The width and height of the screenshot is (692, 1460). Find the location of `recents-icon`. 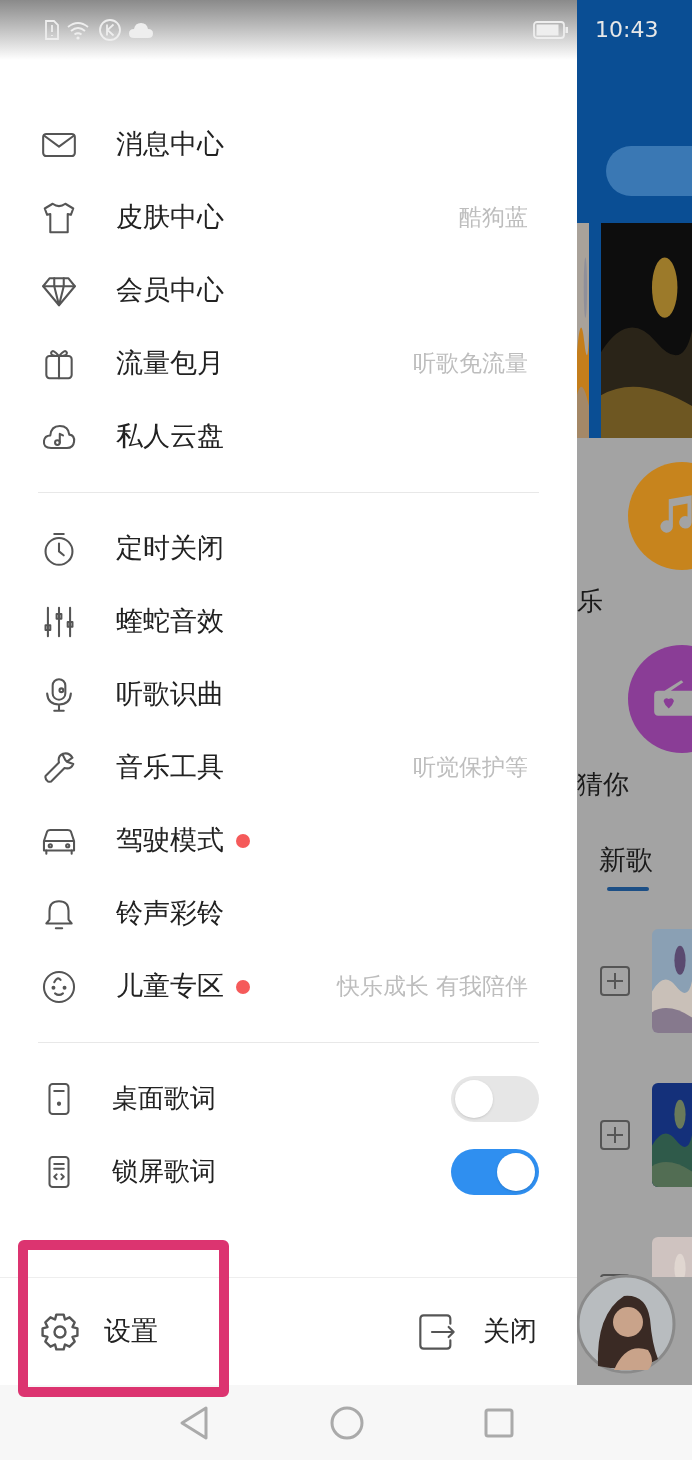

recents-icon is located at coordinates (499, 1422).